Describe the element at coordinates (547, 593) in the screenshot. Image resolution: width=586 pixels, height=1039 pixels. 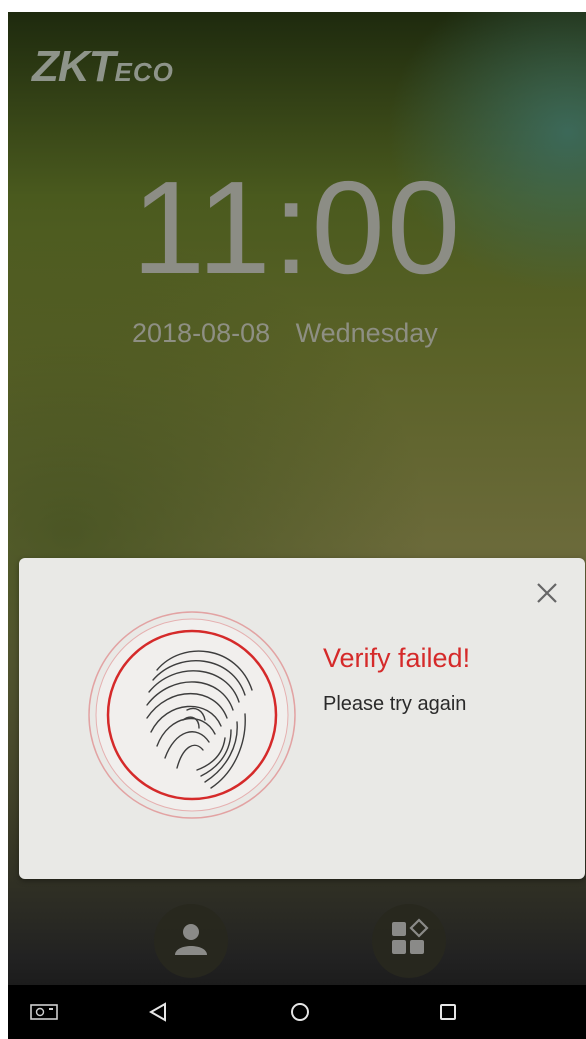
I see `close-icon` at that location.